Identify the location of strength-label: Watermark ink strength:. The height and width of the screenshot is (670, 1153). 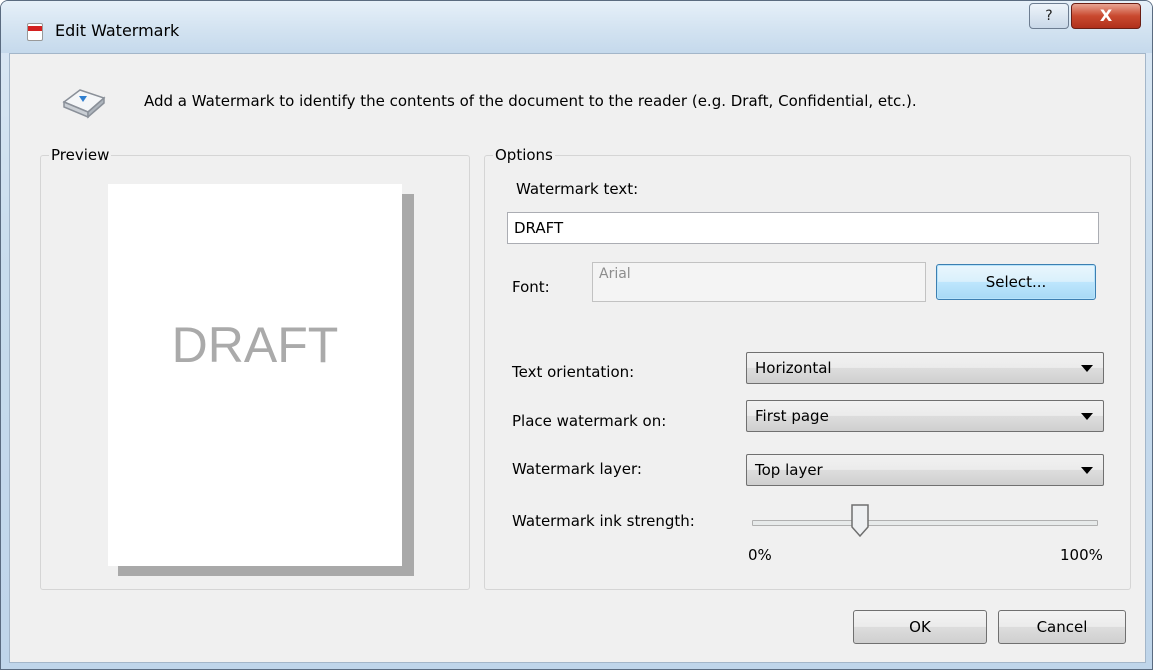
(603, 521).